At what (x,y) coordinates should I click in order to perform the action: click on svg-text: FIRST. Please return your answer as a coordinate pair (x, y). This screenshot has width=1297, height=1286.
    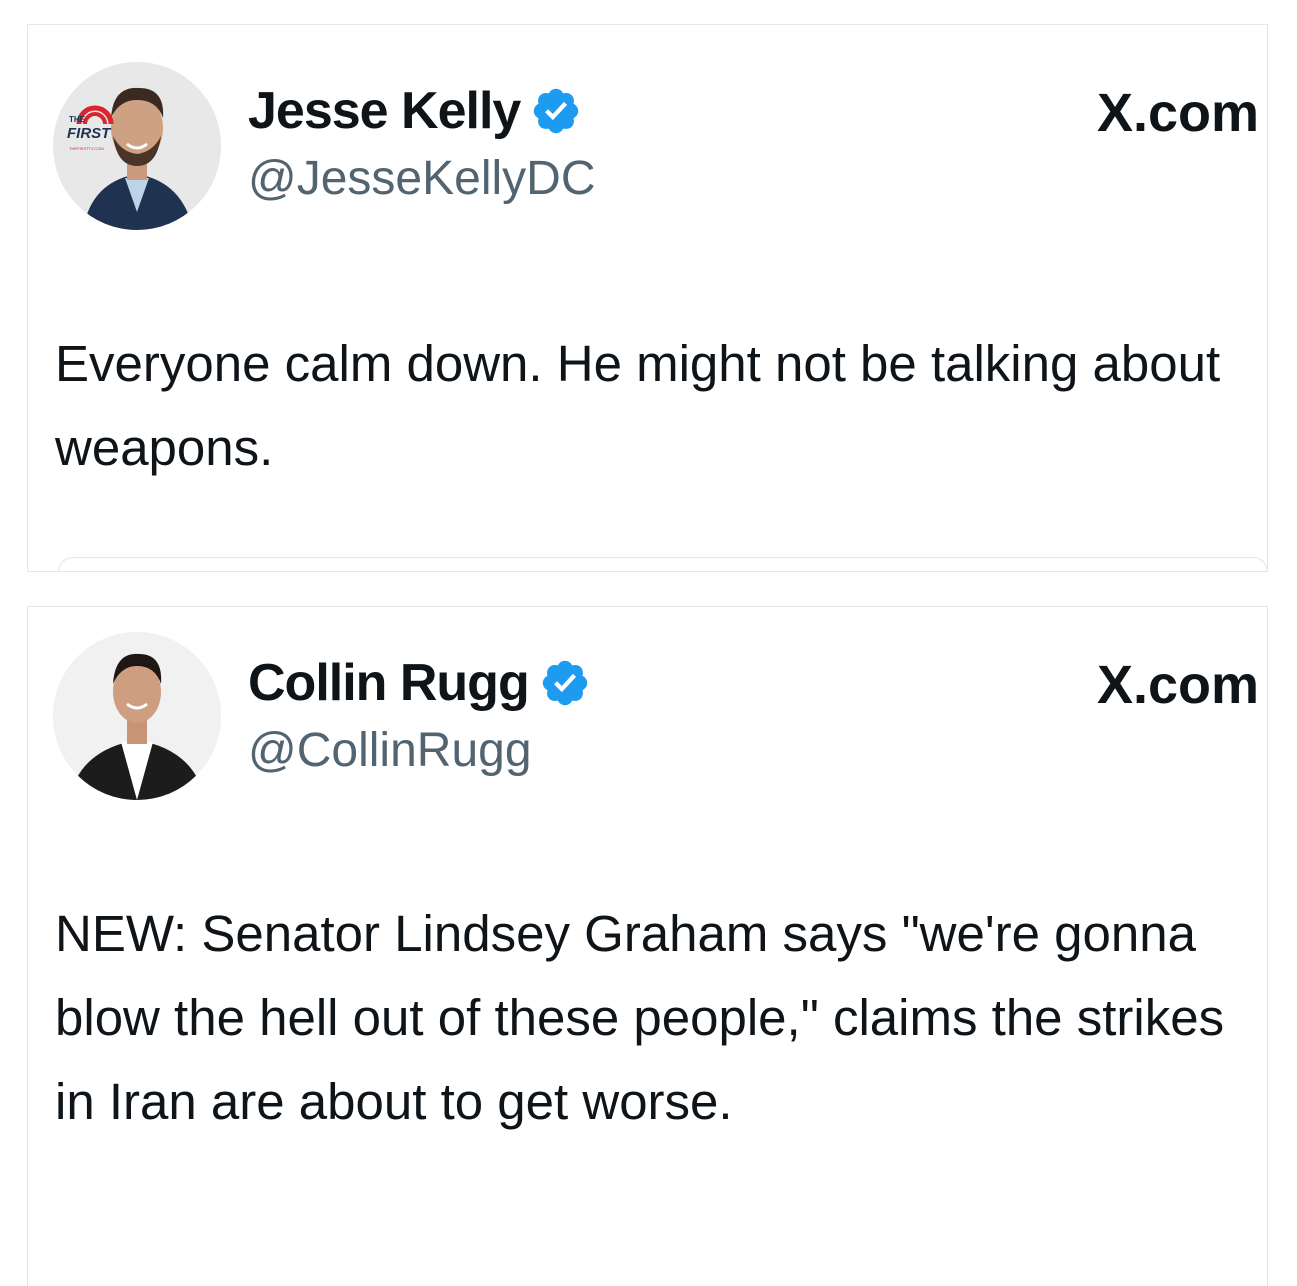
    Looking at the image, I should click on (89, 133).